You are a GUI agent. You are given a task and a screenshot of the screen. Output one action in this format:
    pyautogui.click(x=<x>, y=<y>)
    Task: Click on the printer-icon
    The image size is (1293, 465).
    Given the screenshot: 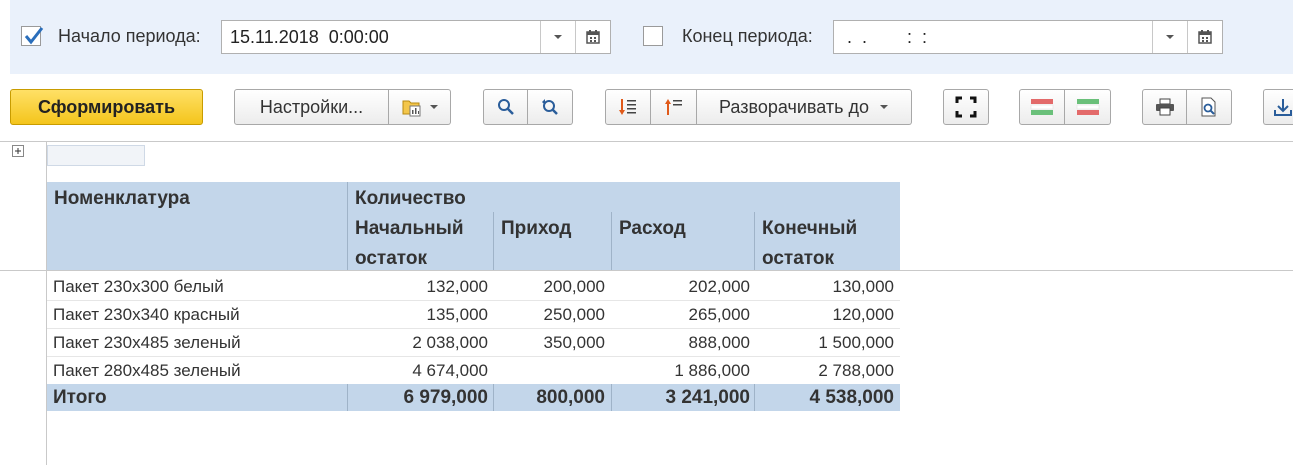 What is the action you would take?
    pyautogui.click(x=1164, y=107)
    